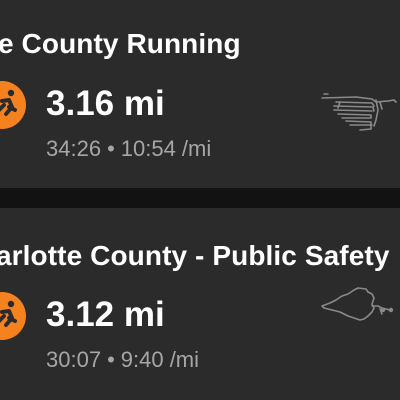 The image size is (400, 400). I want to click on activity-distance: 3.12 mi, so click(105, 314).